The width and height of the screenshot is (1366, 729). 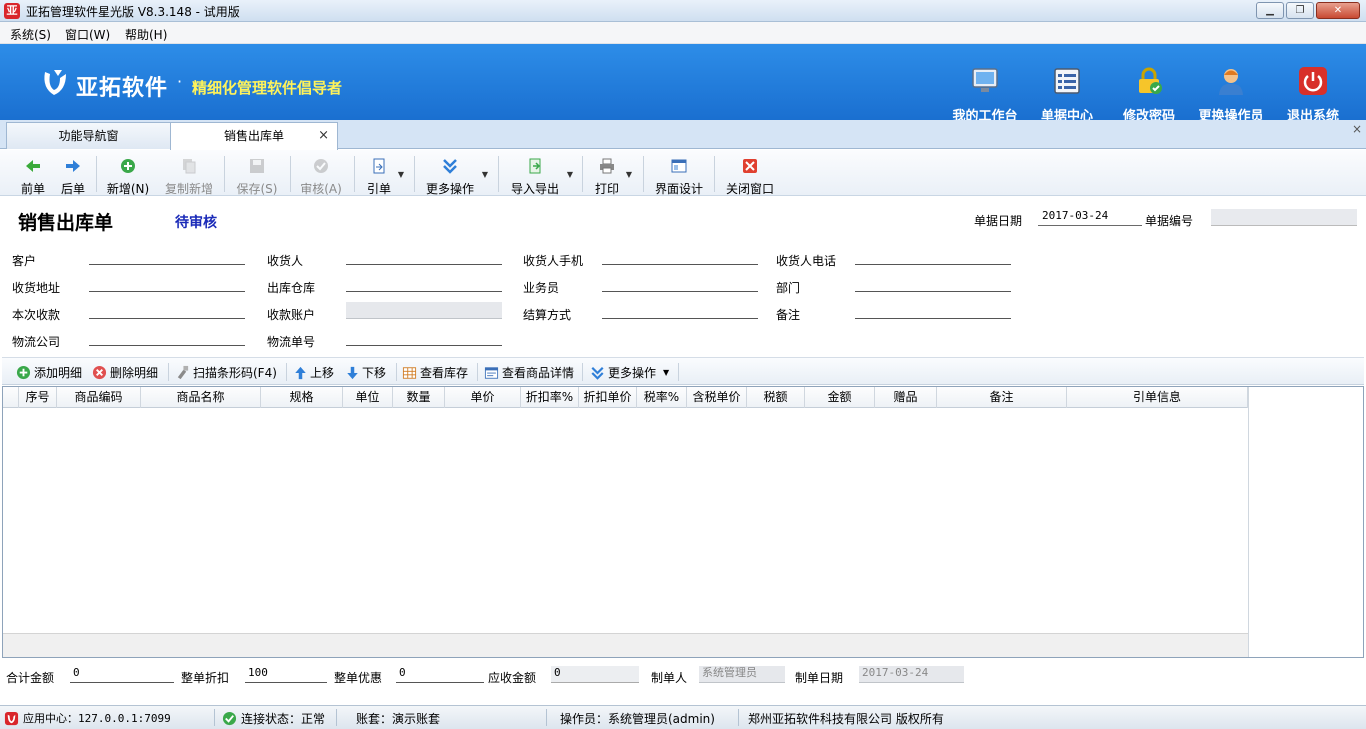 I want to click on arrow-left-icon, so click(x=33, y=166).